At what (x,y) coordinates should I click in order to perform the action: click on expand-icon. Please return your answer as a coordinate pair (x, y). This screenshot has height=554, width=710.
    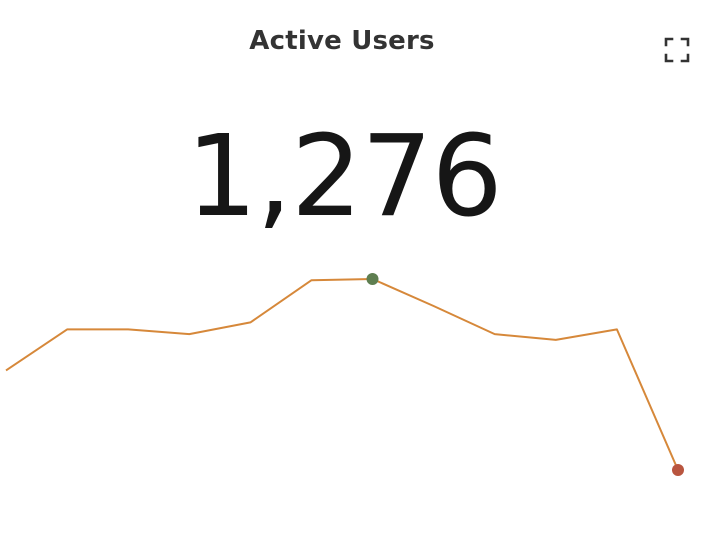
    Looking at the image, I should click on (677, 50).